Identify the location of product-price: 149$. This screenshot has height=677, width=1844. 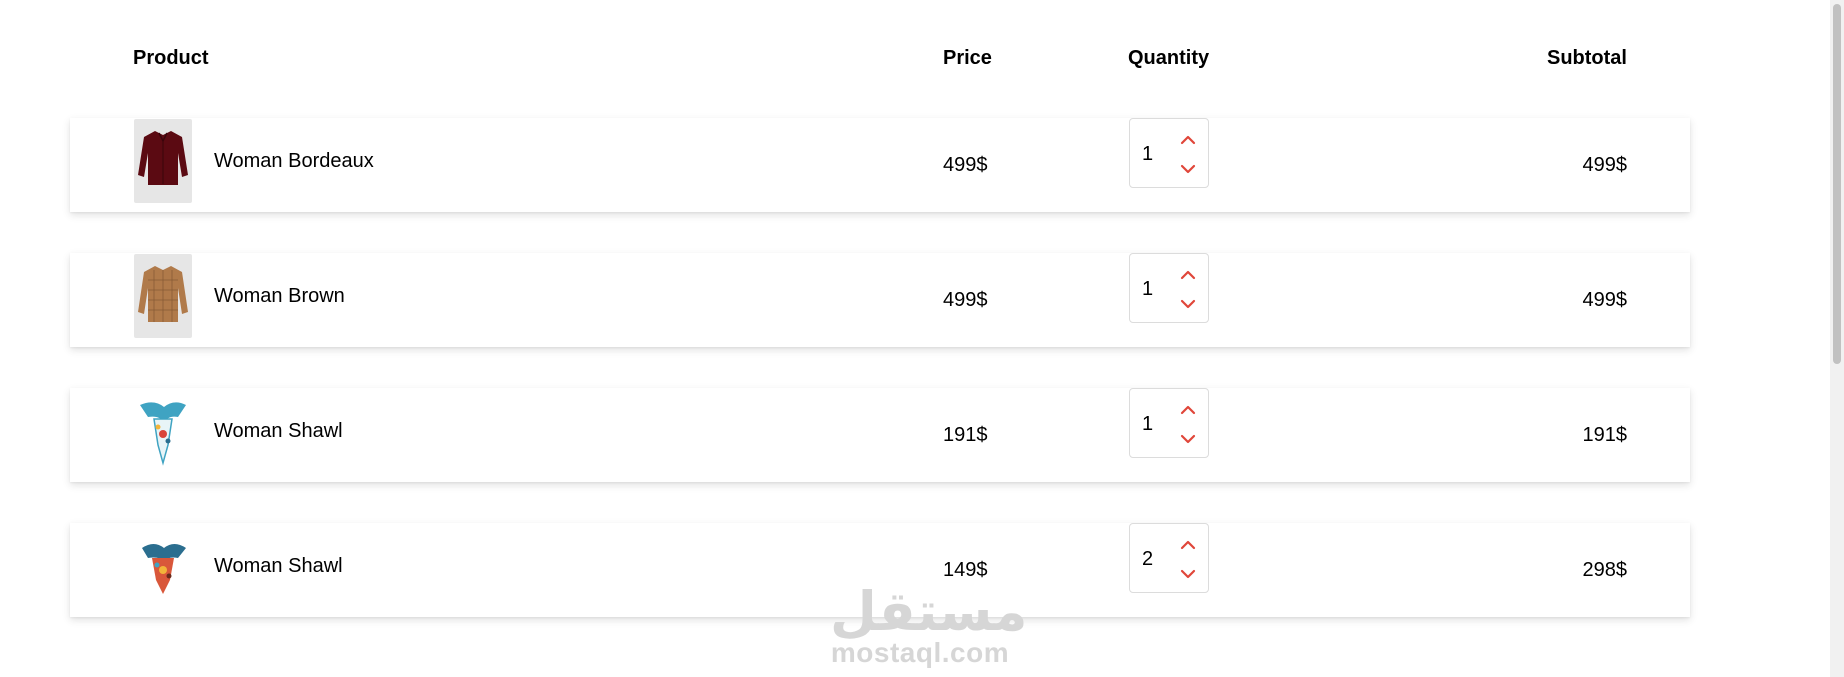
(965, 570).